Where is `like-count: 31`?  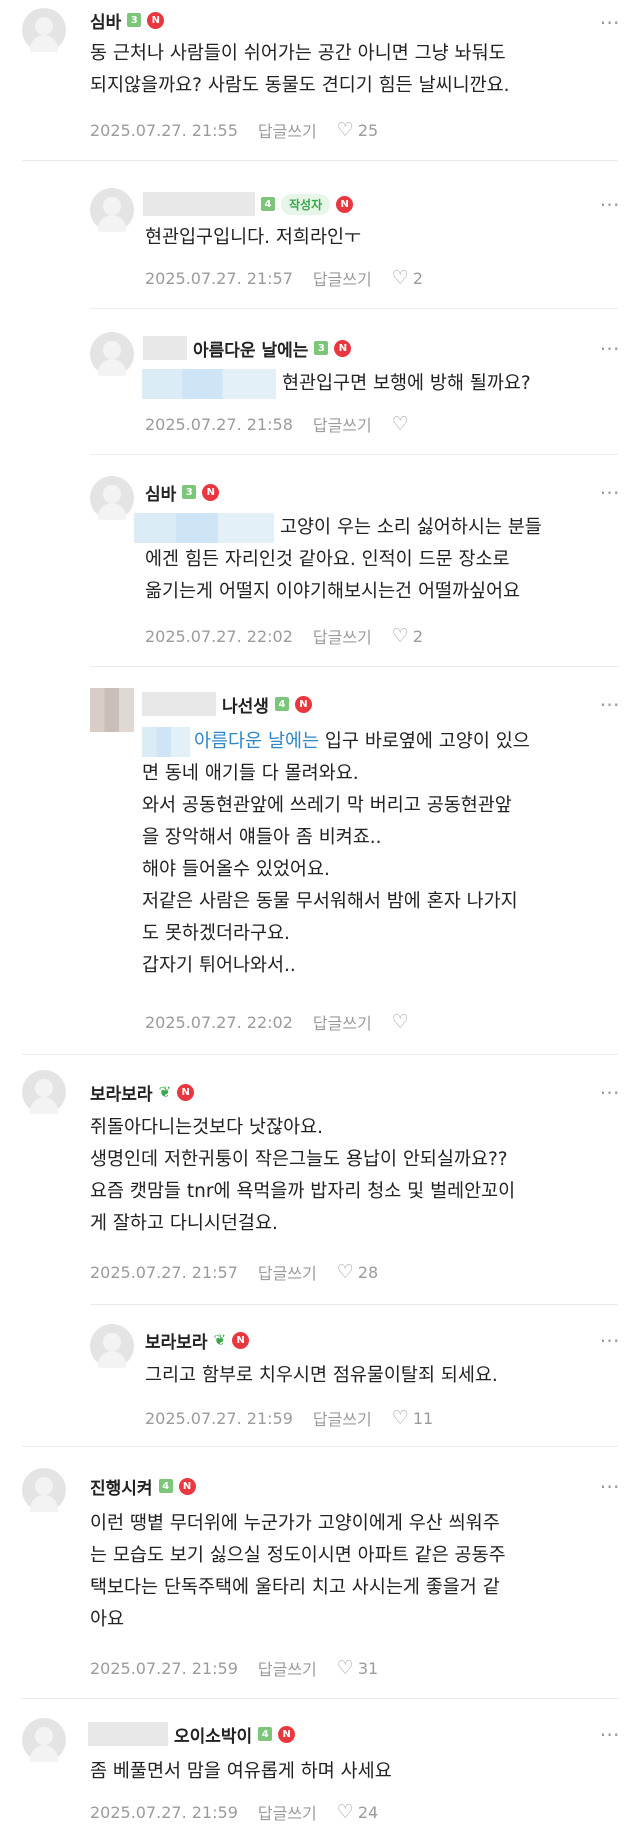 like-count: 31 is located at coordinates (368, 1668).